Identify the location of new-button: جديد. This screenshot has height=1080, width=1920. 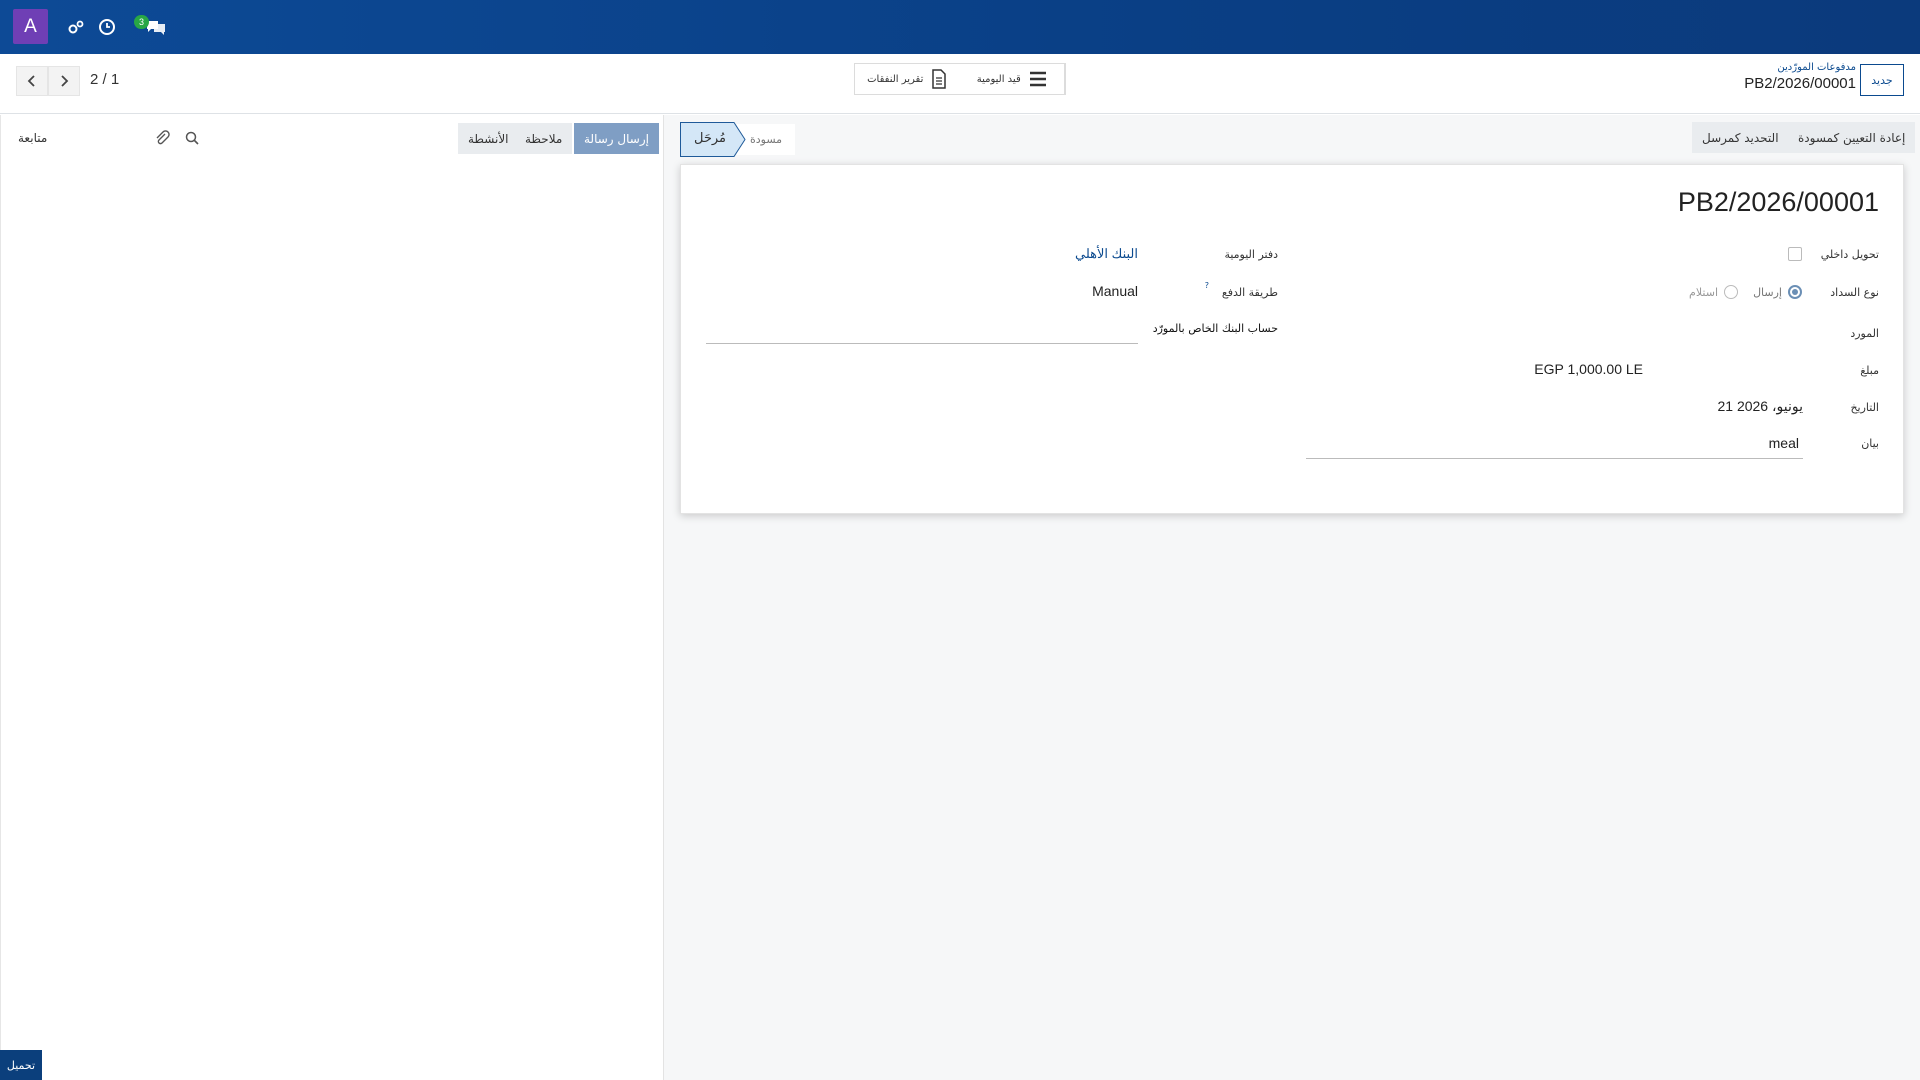
(1882, 80).